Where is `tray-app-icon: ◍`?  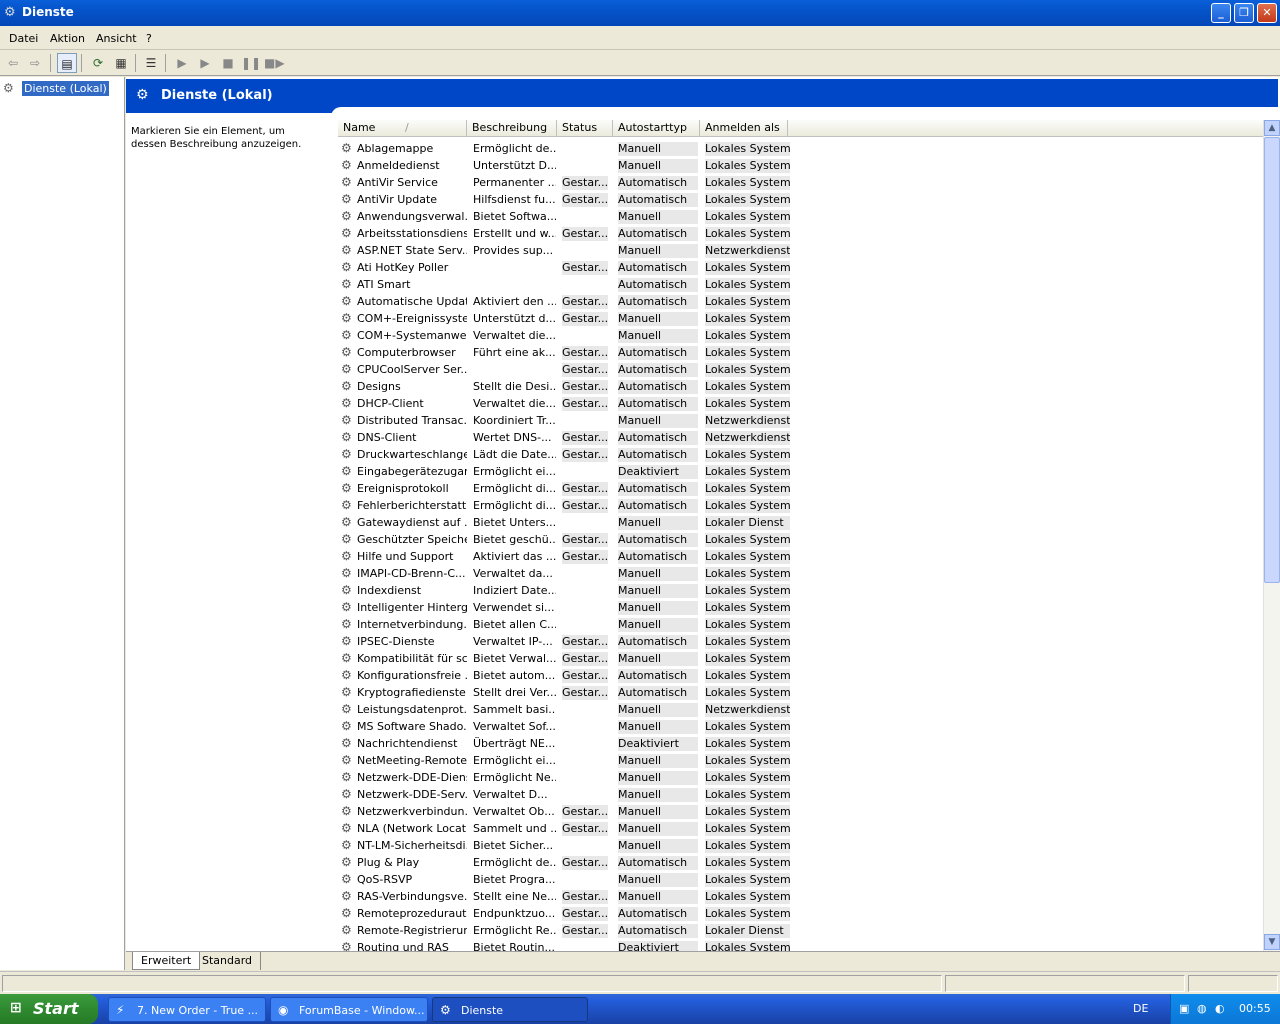
tray-app-icon: ◍ is located at coordinates (1202, 1008).